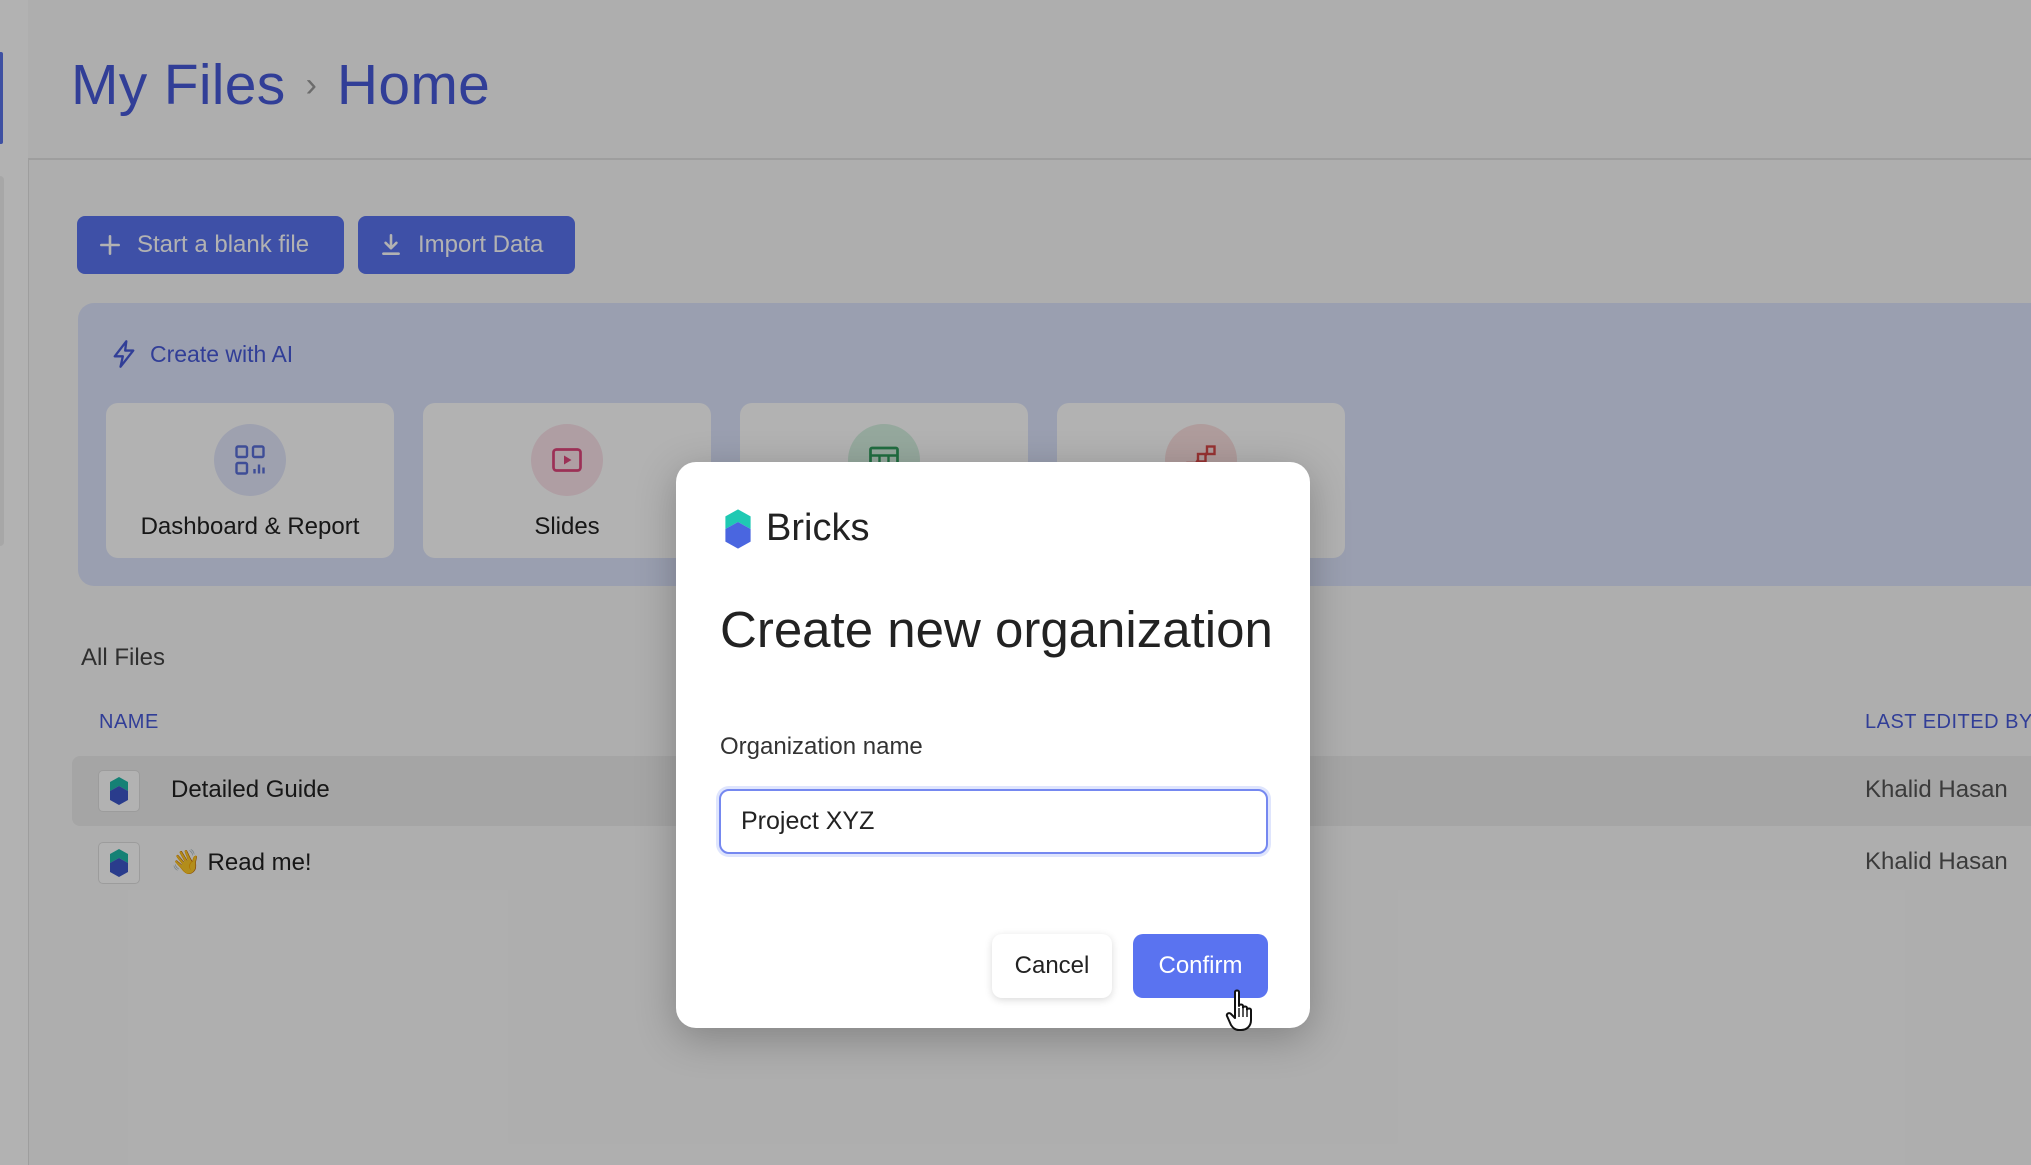  What do you see at coordinates (1238, 1010) in the screenshot?
I see `hand-cursor-icon` at bounding box center [1238, 1010].